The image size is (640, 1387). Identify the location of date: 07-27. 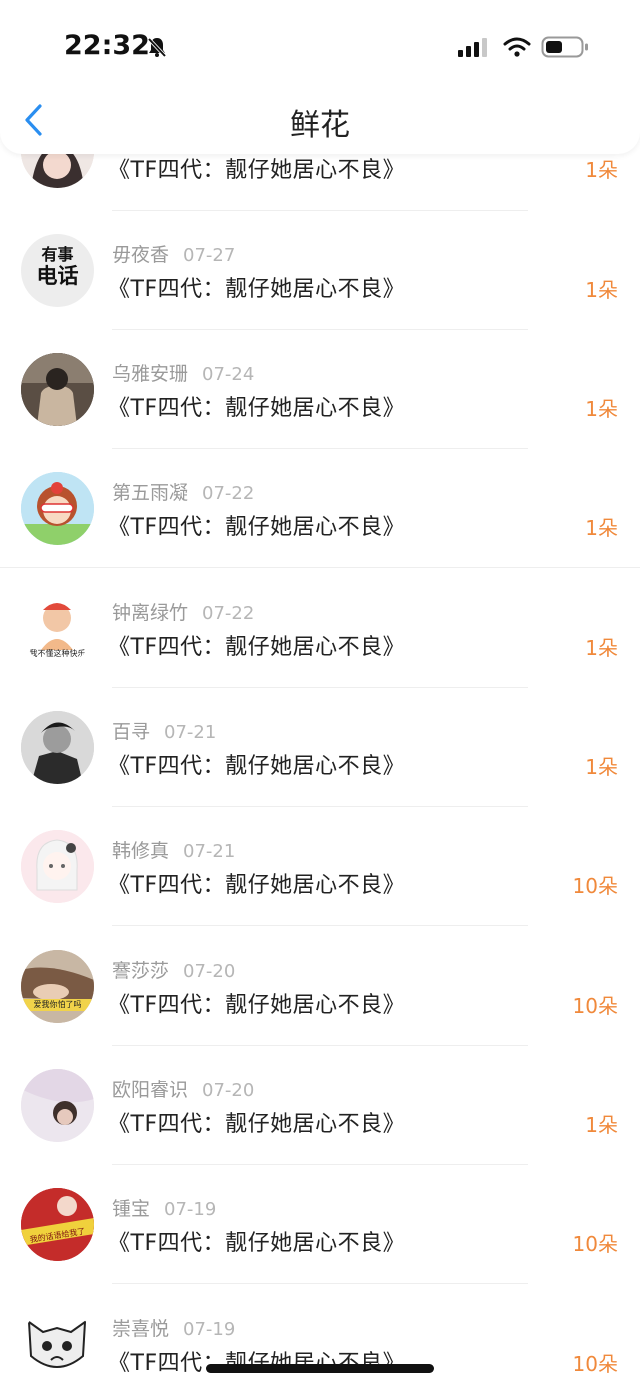
(209, 255).